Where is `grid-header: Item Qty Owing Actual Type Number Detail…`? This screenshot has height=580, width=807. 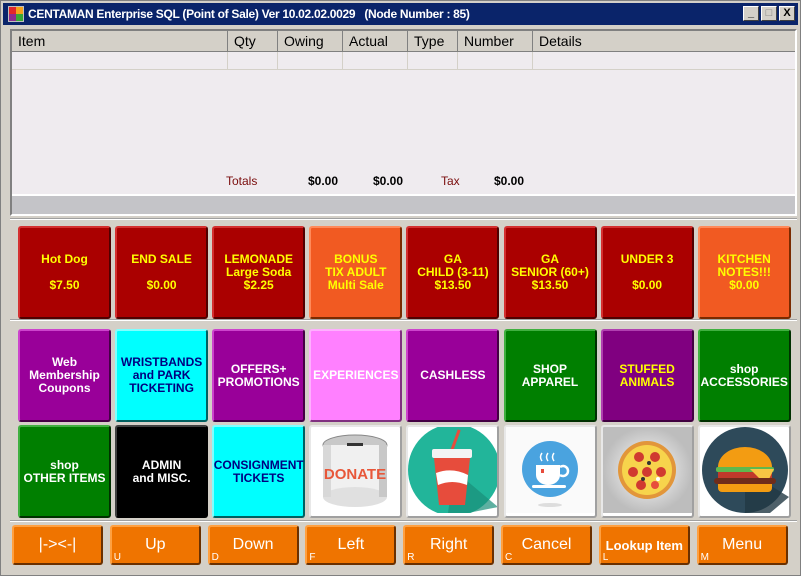 grid-header: Item Qty Owing Actual Type Number Detail… is located at coordinates (403, 41).